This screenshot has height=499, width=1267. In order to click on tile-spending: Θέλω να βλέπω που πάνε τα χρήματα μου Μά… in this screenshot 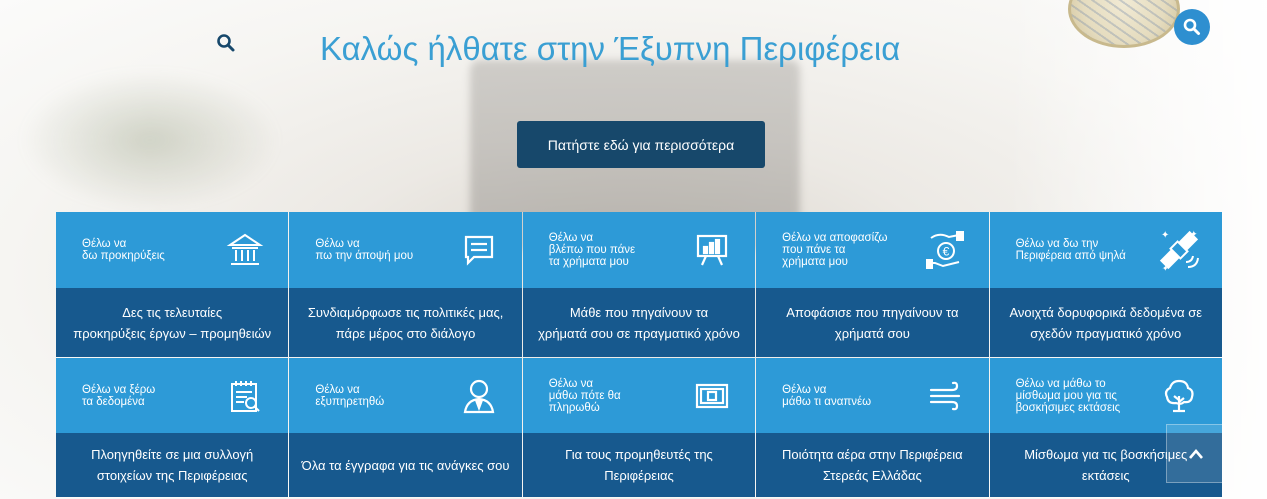, I will do `click(639, 285)`.